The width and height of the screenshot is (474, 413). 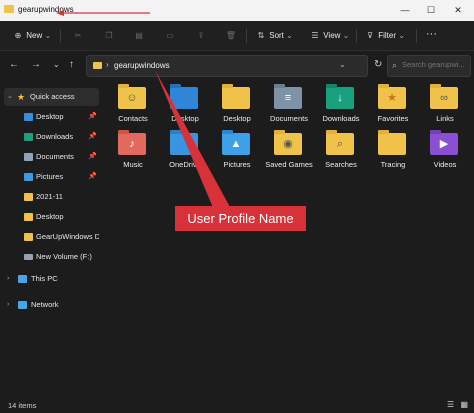 What do you see at coordinates (445, 160) in the screenshot?
I see `folder-tile-videos: ▶ Videos` at bounding box center [445, 160].